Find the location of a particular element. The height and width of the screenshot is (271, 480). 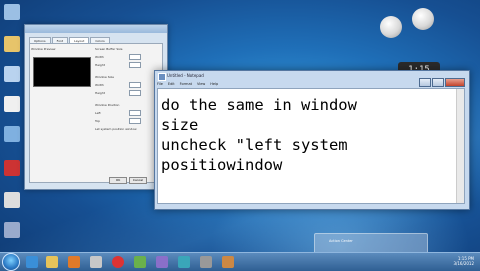

buffer-width-field is located at coordinates (135, 57).